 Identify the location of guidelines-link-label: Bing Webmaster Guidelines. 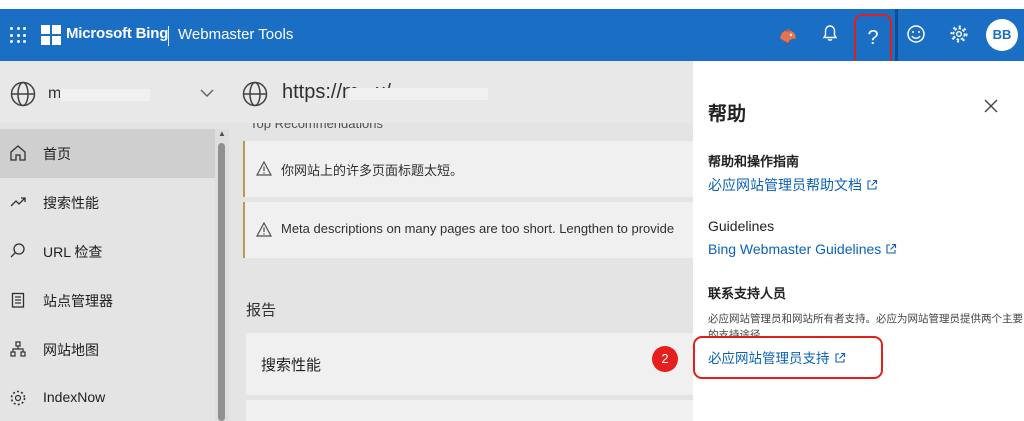
(795, 249).